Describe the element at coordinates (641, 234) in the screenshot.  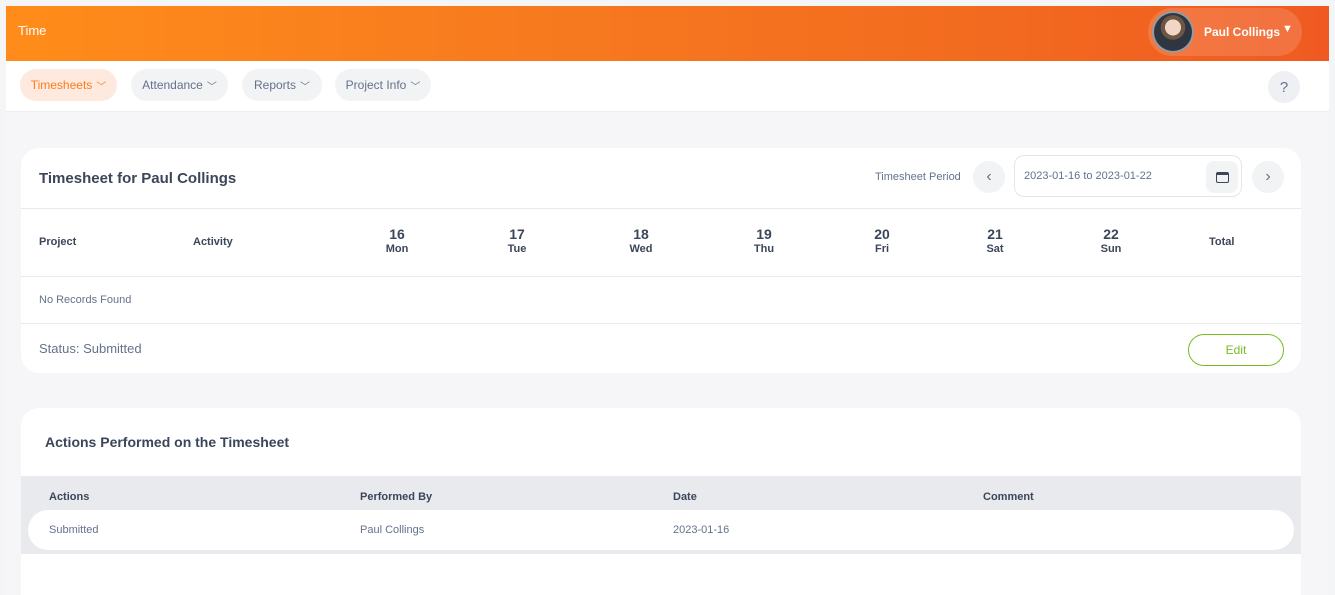
I see `day-number: 18` at that location.